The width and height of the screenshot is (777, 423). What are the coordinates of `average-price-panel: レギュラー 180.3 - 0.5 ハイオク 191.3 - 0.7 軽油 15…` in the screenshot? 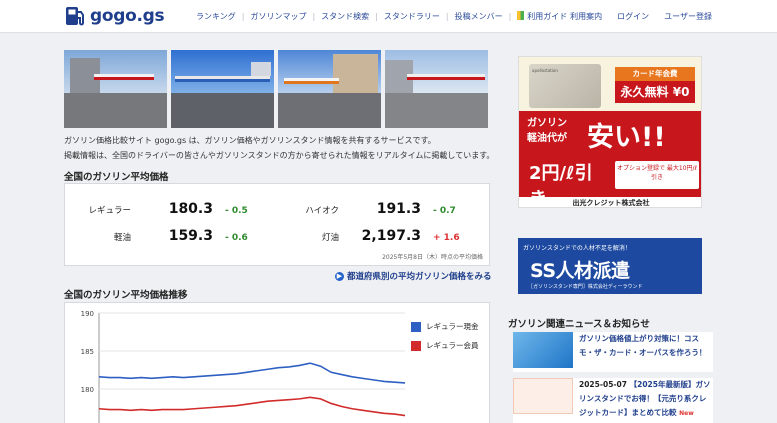 It's located at (277, 224).